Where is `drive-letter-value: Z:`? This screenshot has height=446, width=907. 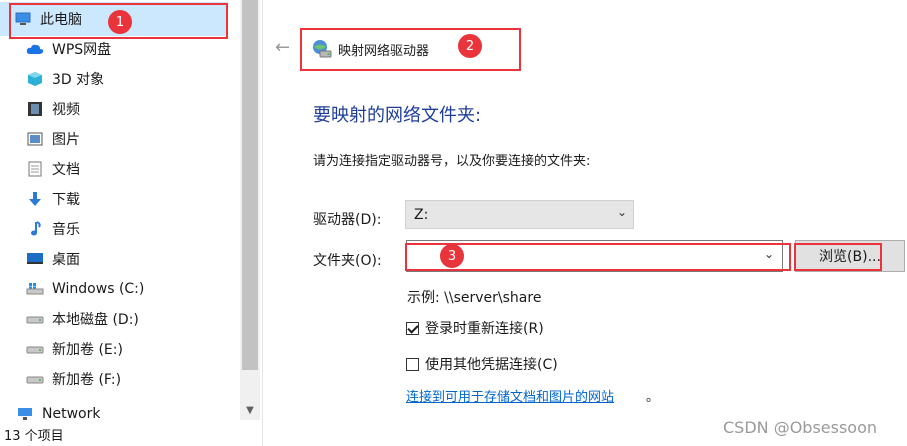 drive-letter-value: Z: is located at coordinates (421, 215).